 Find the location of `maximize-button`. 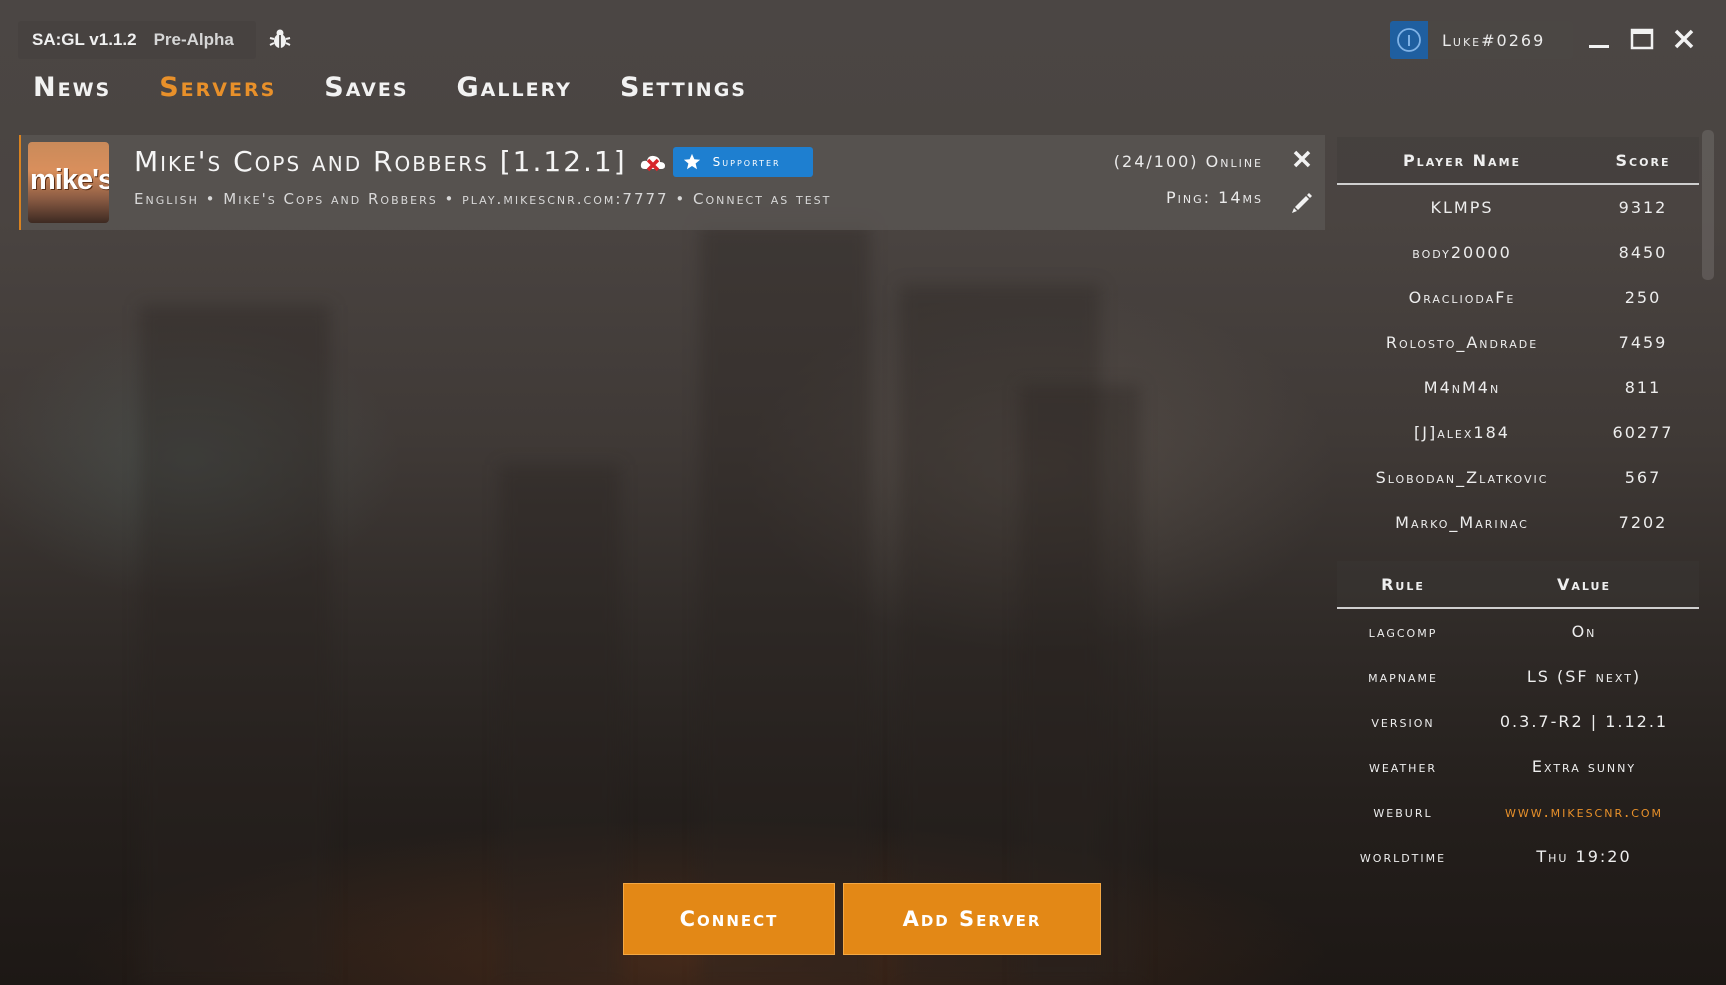

maximize-button is located at coordinates (1642, 39).